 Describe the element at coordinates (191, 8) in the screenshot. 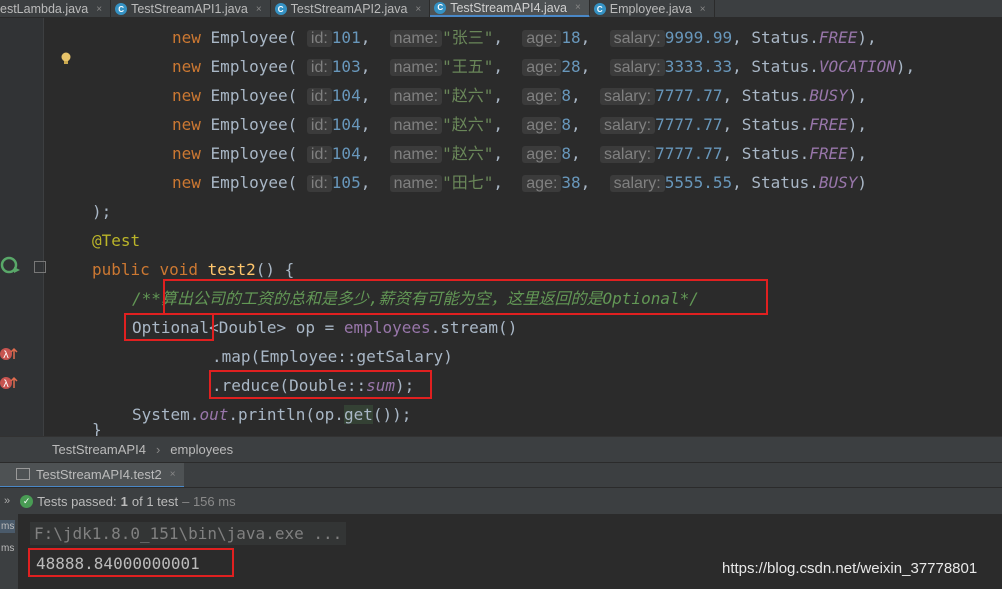

I see `editor-tab: C TestStreamAPI1.java ×` at that location.